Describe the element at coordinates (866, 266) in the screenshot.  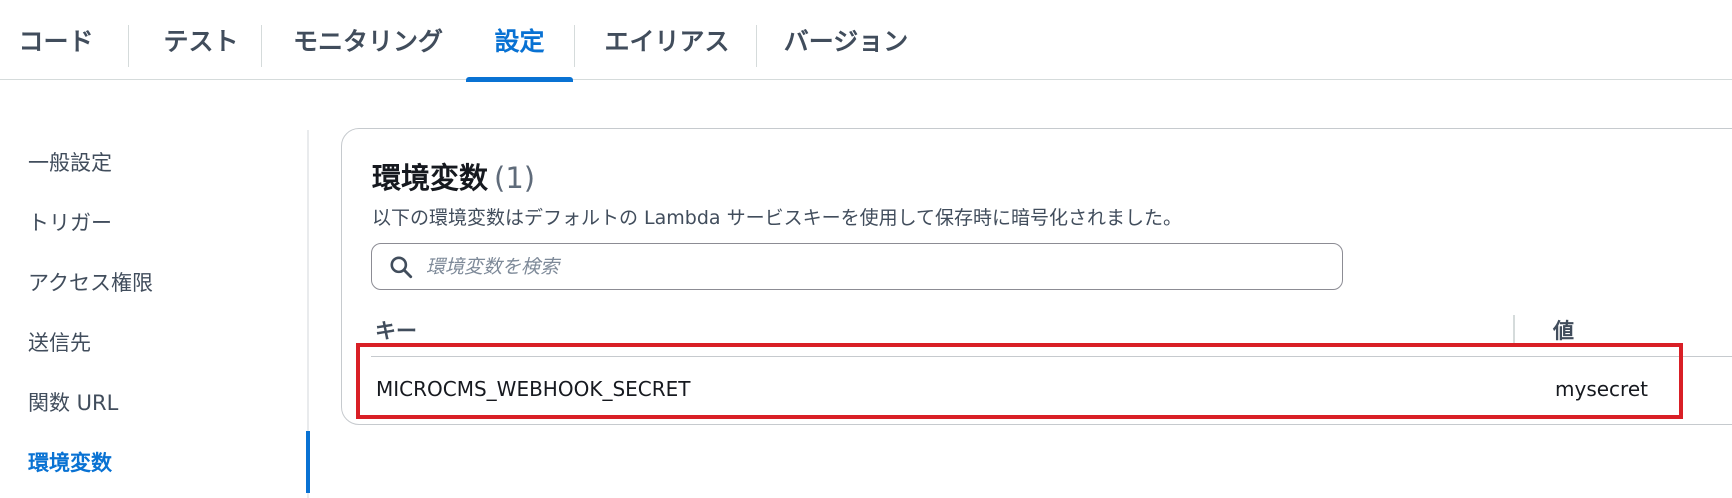
I see `search-input` at that location.